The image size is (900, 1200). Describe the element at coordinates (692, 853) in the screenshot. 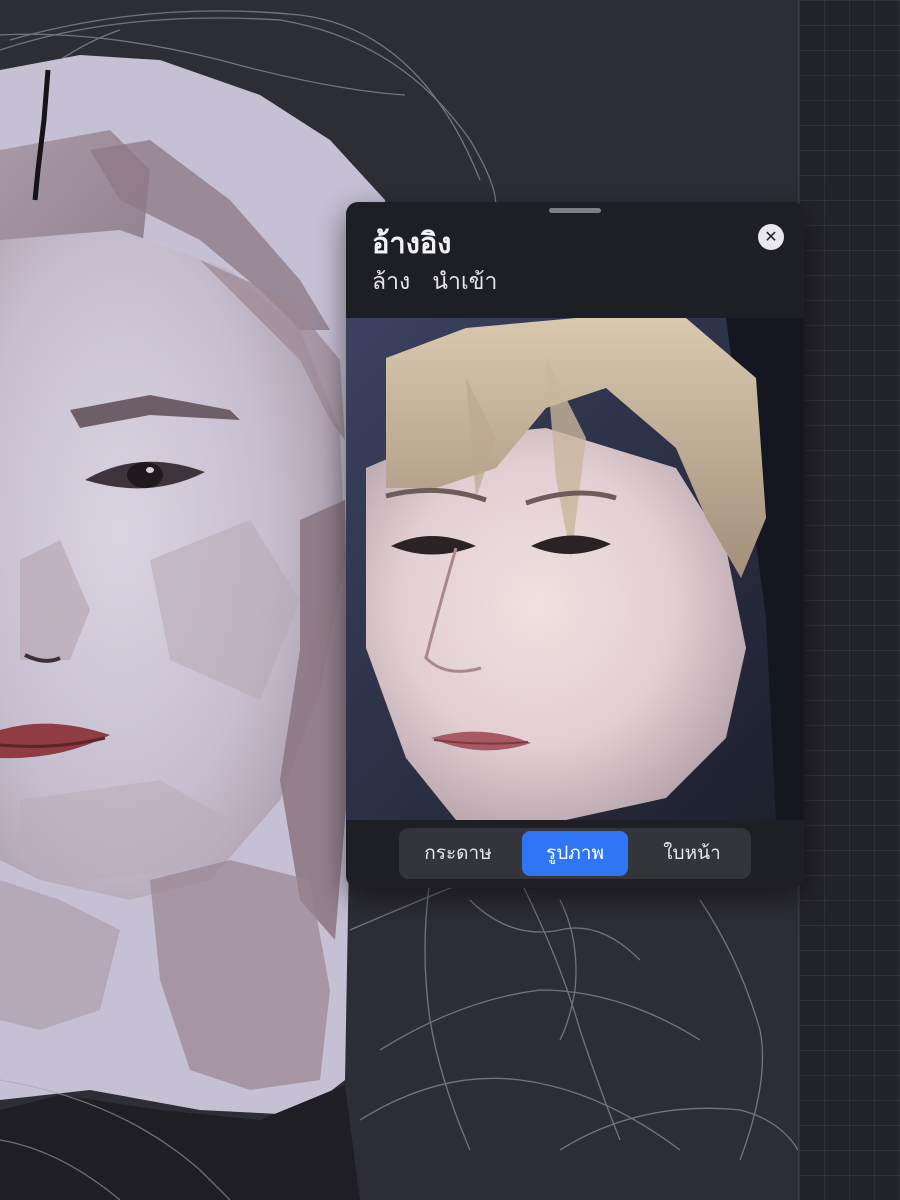

I see `tab-face: ใบหน้า` at that location.